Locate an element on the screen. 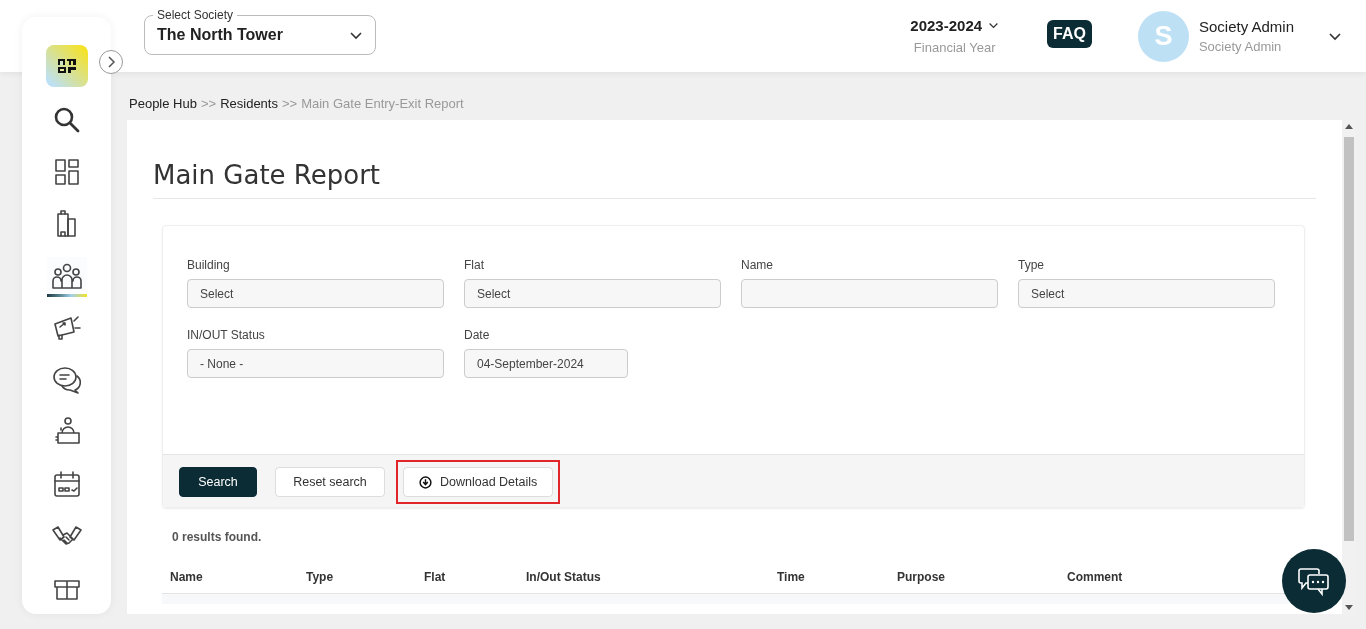 The image size is (1366, 629). financial-year-value: 2023-2024 is located at coordinates (946, 25).